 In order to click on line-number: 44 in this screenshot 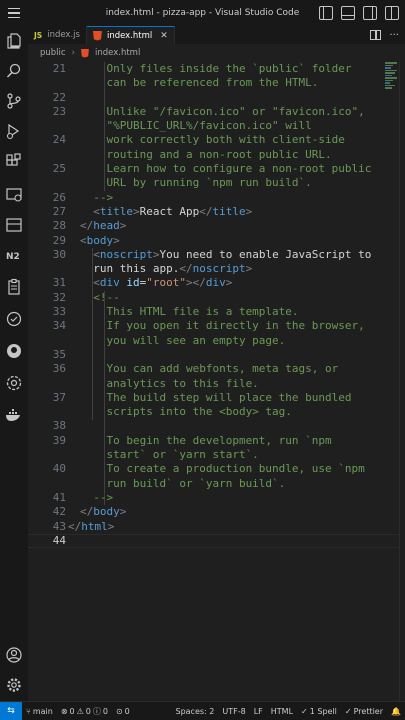, I will do `click(59, 540)`.